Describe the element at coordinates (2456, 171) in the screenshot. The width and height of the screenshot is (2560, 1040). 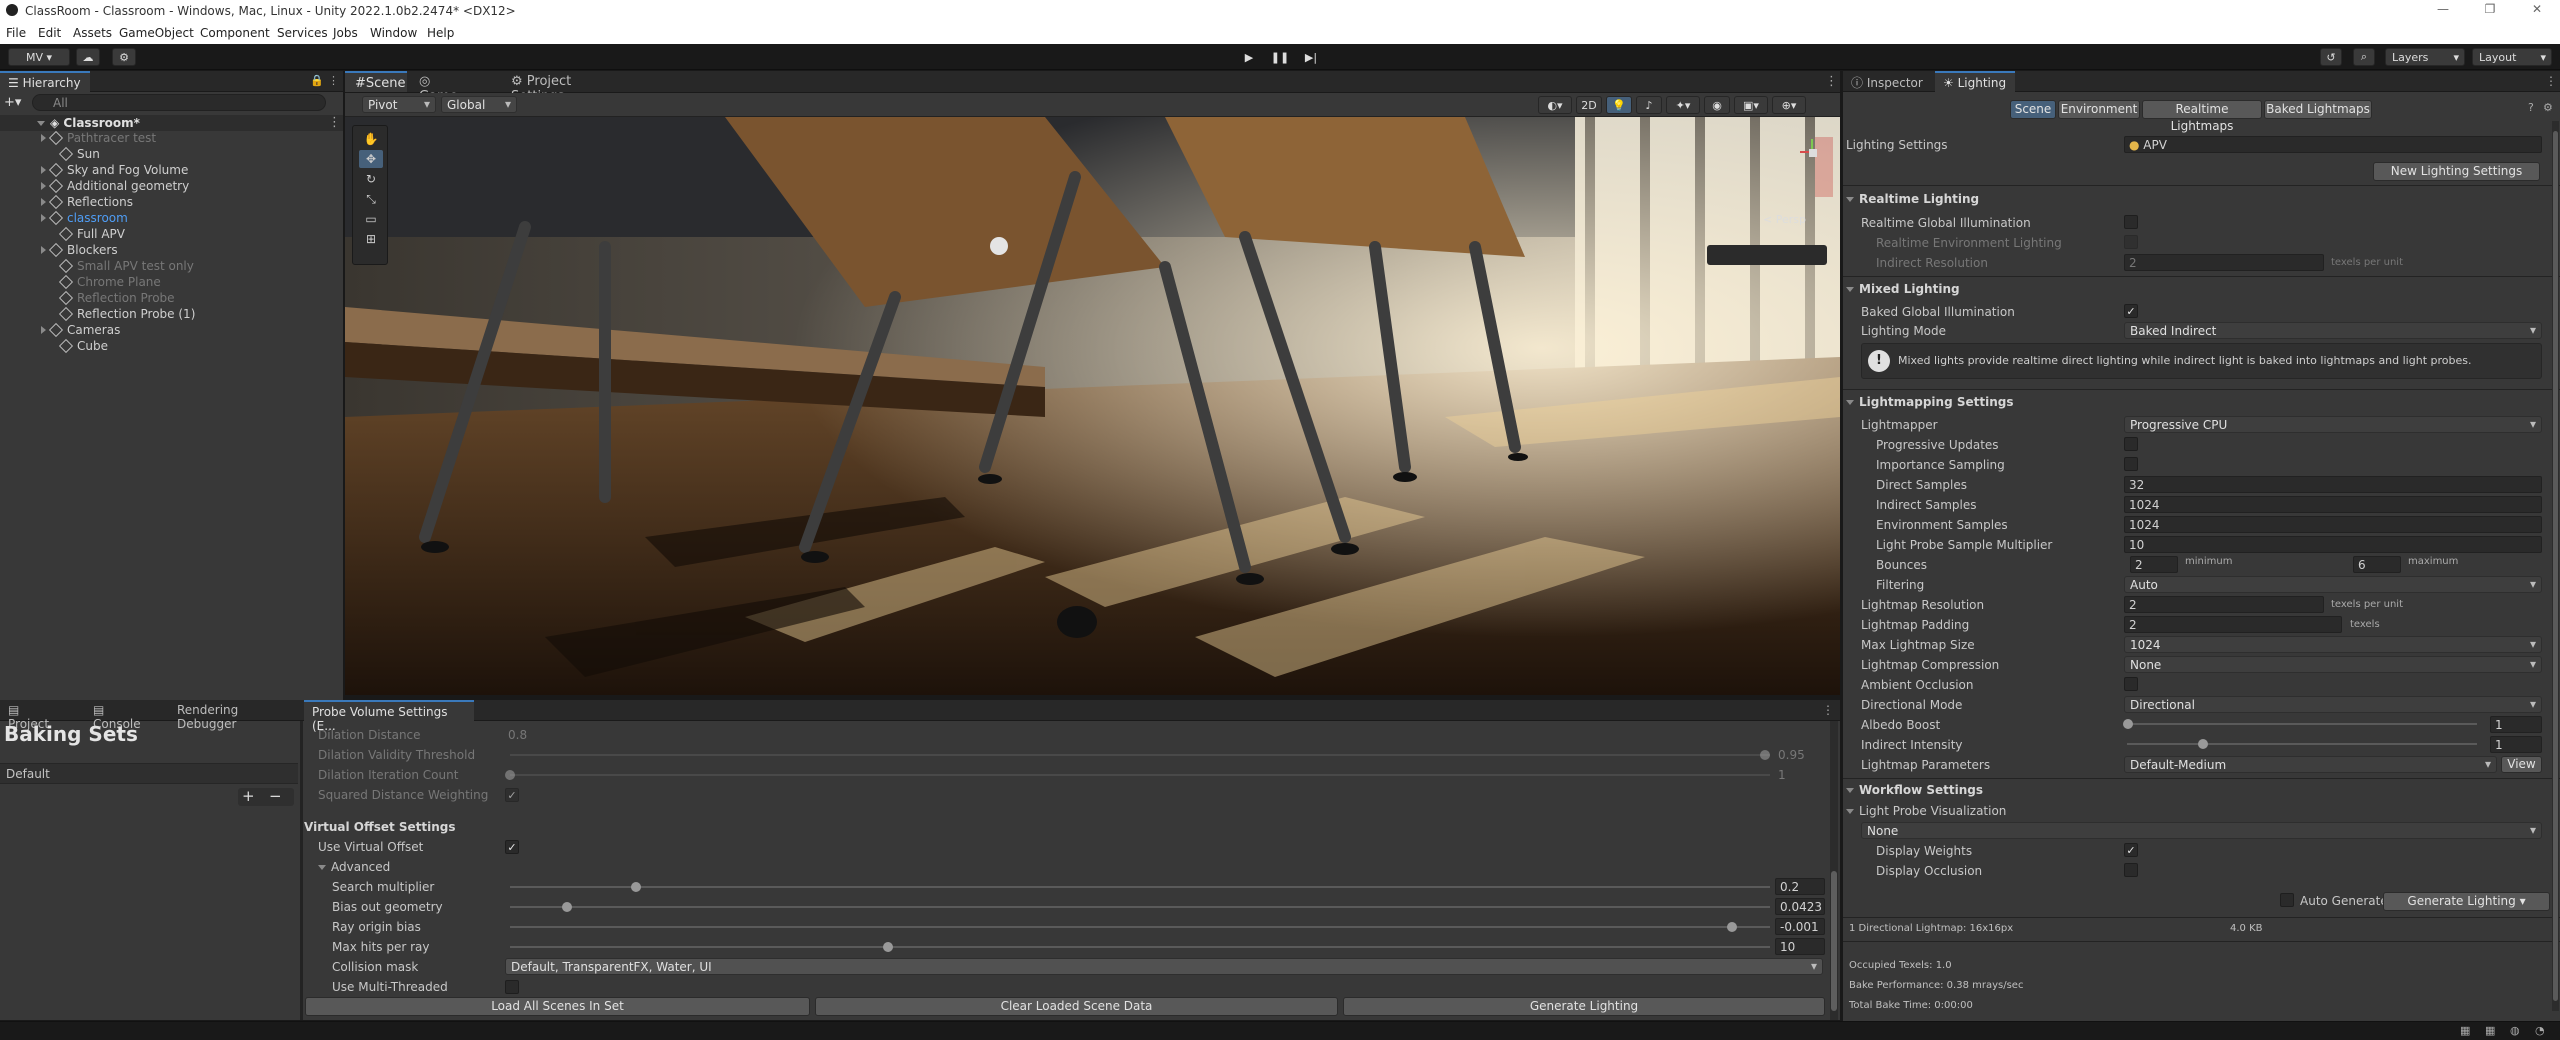
I see `new-lighting-settings-button: New Lighting Settings` at that location.